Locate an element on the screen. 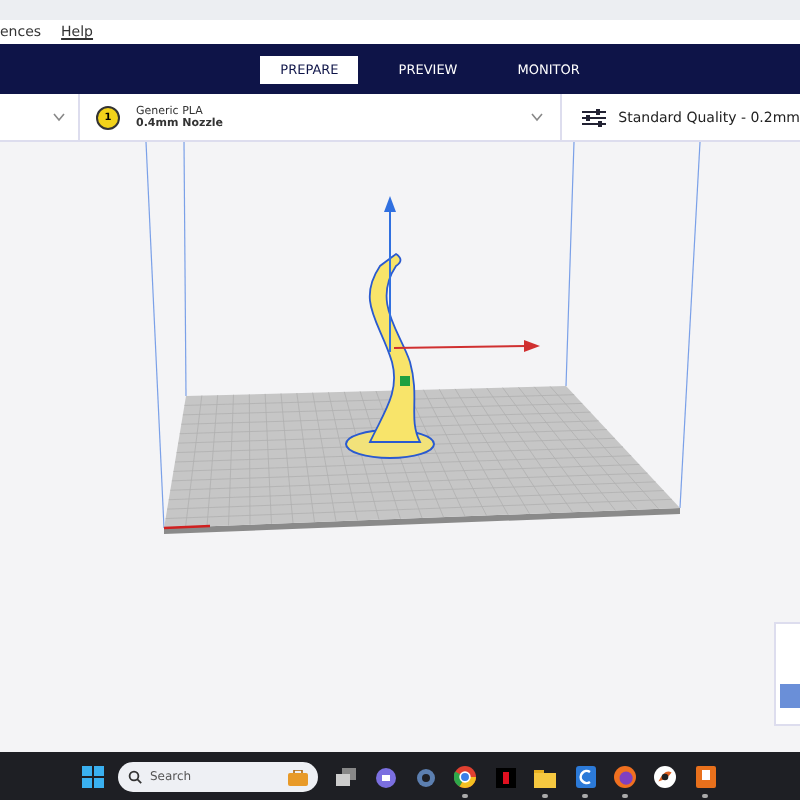  right-arrow is located at coordinates (466, 346).